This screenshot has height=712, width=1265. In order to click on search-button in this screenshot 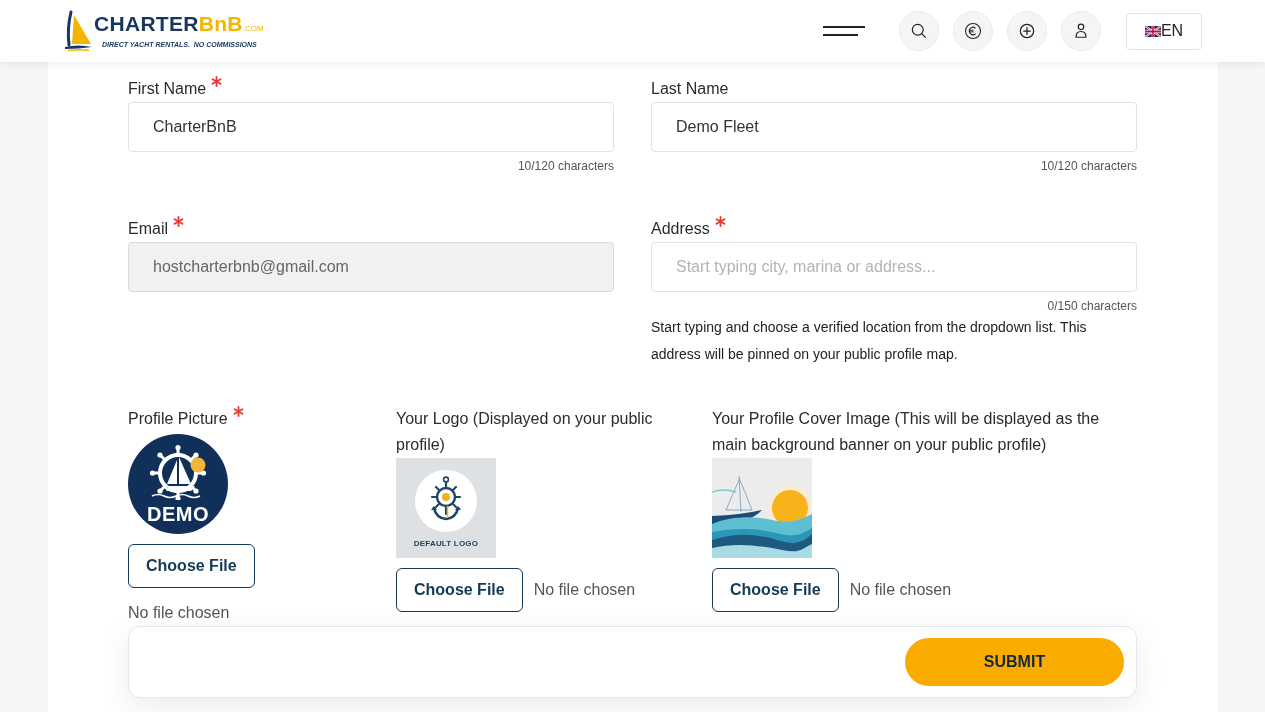, I will do `click(919, 31)`.